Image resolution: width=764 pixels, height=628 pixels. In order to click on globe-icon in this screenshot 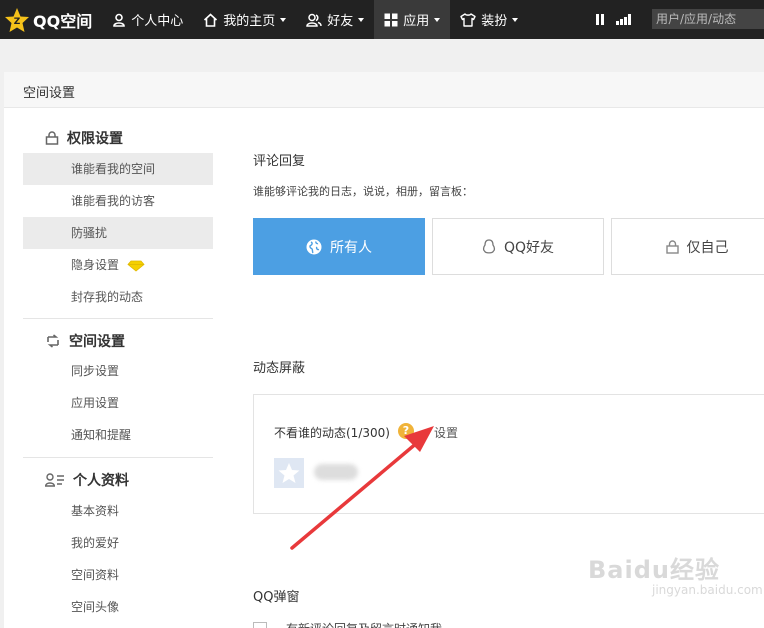, I will do `click(314, 246)`.